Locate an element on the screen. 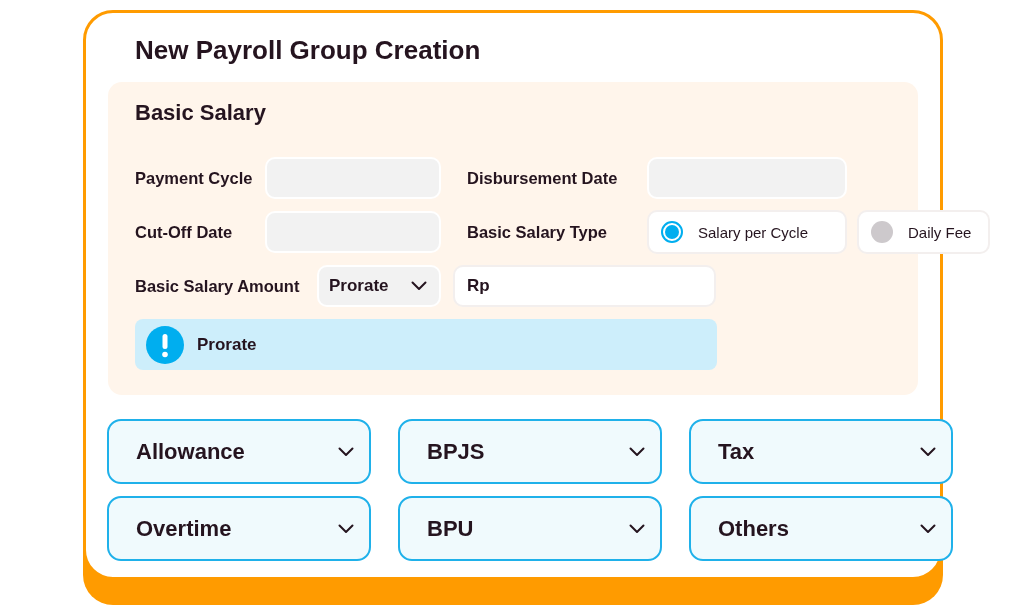 The width and height of the screenshot is (1024, 614). field-label: Cut-Off Date is located at coordinates (184, 232).